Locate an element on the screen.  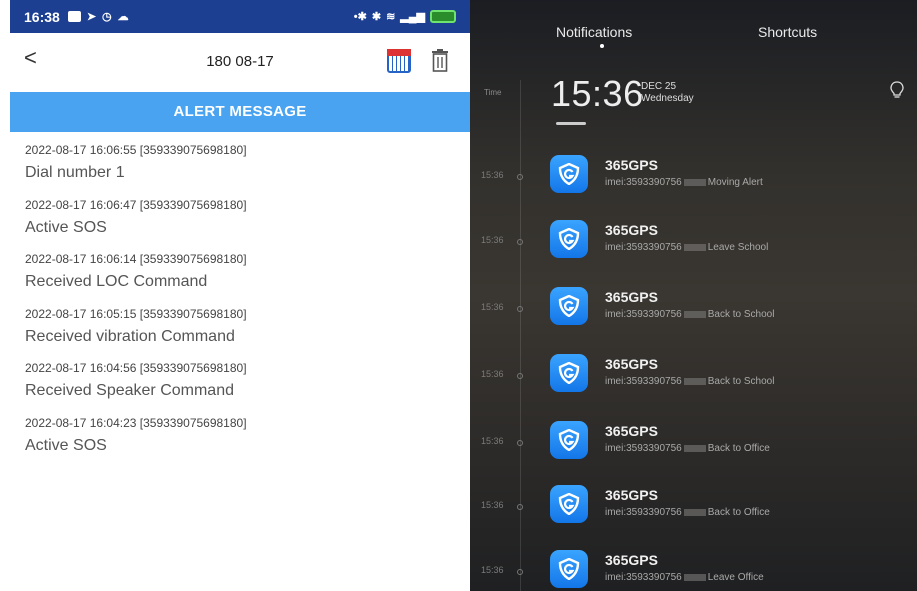
date-month-day: DEC 25 is located at coordinates (659, 86).